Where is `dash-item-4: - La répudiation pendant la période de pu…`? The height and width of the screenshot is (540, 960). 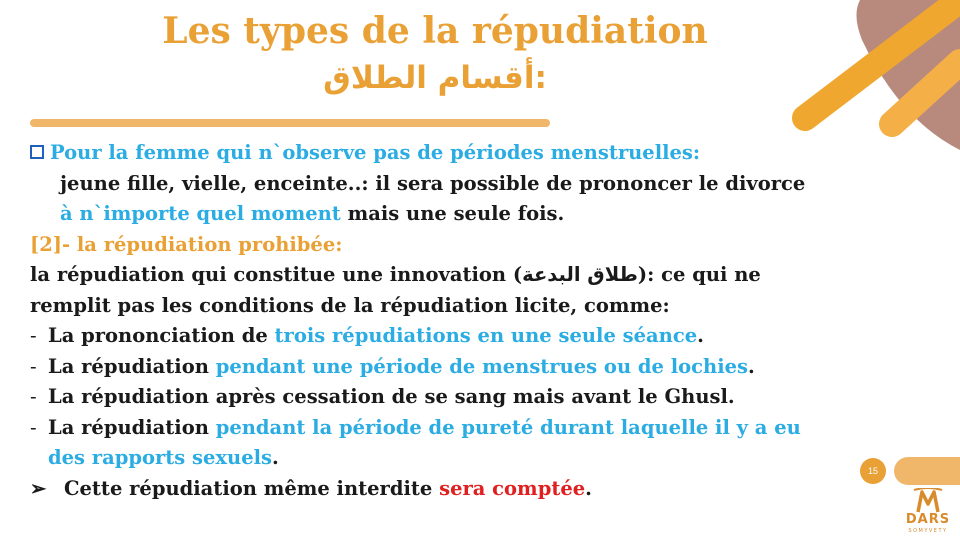
dash-item-4: - La répudiation pendant la période de pu… is located at coordinates (415, 427).